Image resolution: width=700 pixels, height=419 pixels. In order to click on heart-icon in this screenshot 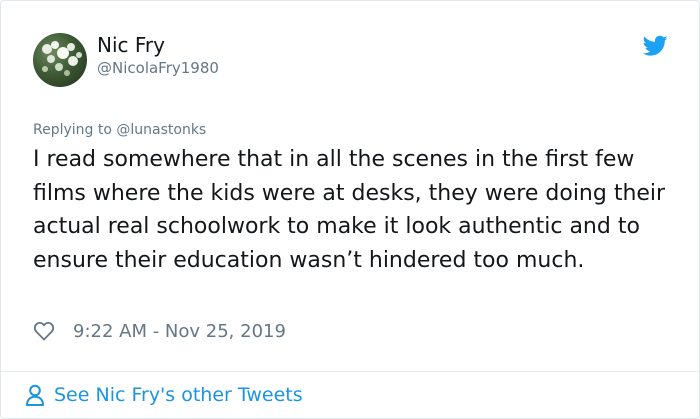, I will do `click(44, 331)`.